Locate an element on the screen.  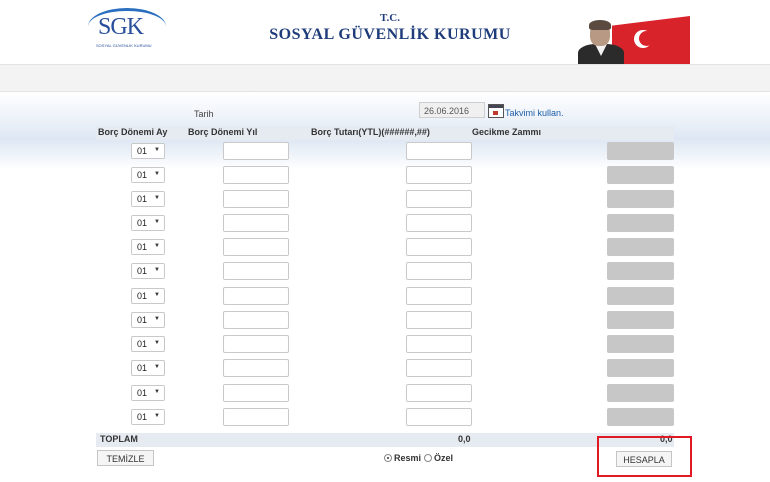
radio-special-label: Özel is located at coordinates (444, 458).